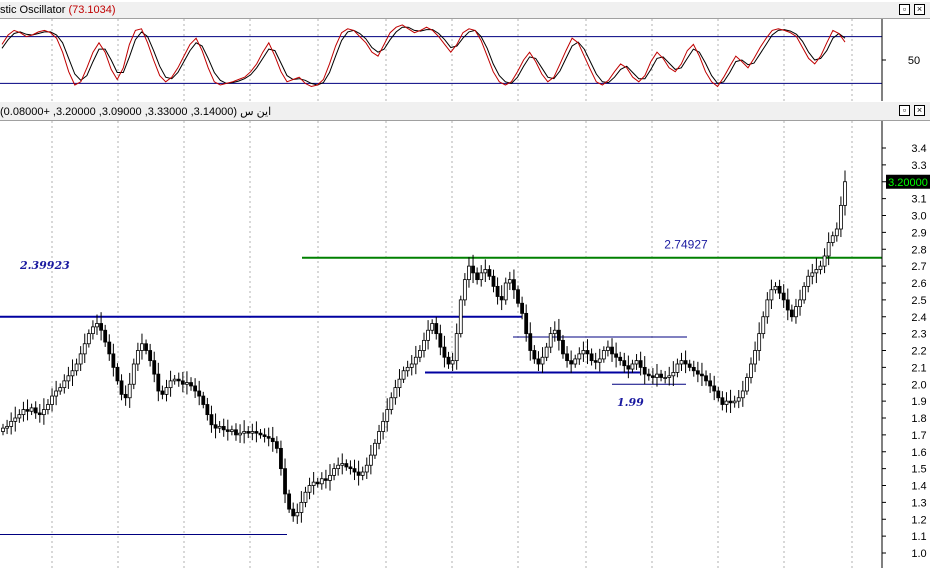 This screenshot has height=568, width=930. What do you see at coordinates (918, 385) in the screenshot?
I see `tick-label: 2.0` at bounding box center [918, 385].